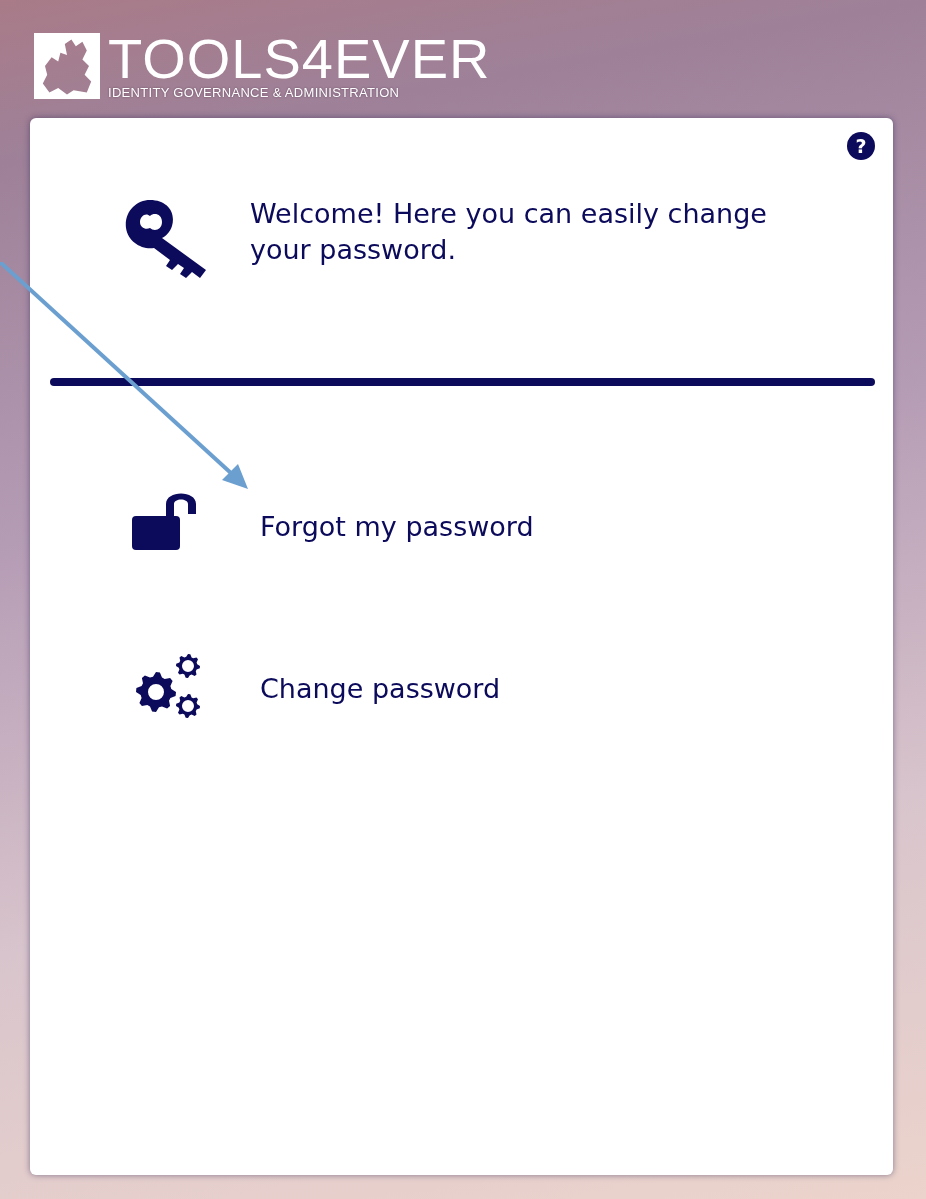  I want to click on brand-tagline: IDENTITY GOVERNANCE & ADMINISTRATION, so click(254, 92).